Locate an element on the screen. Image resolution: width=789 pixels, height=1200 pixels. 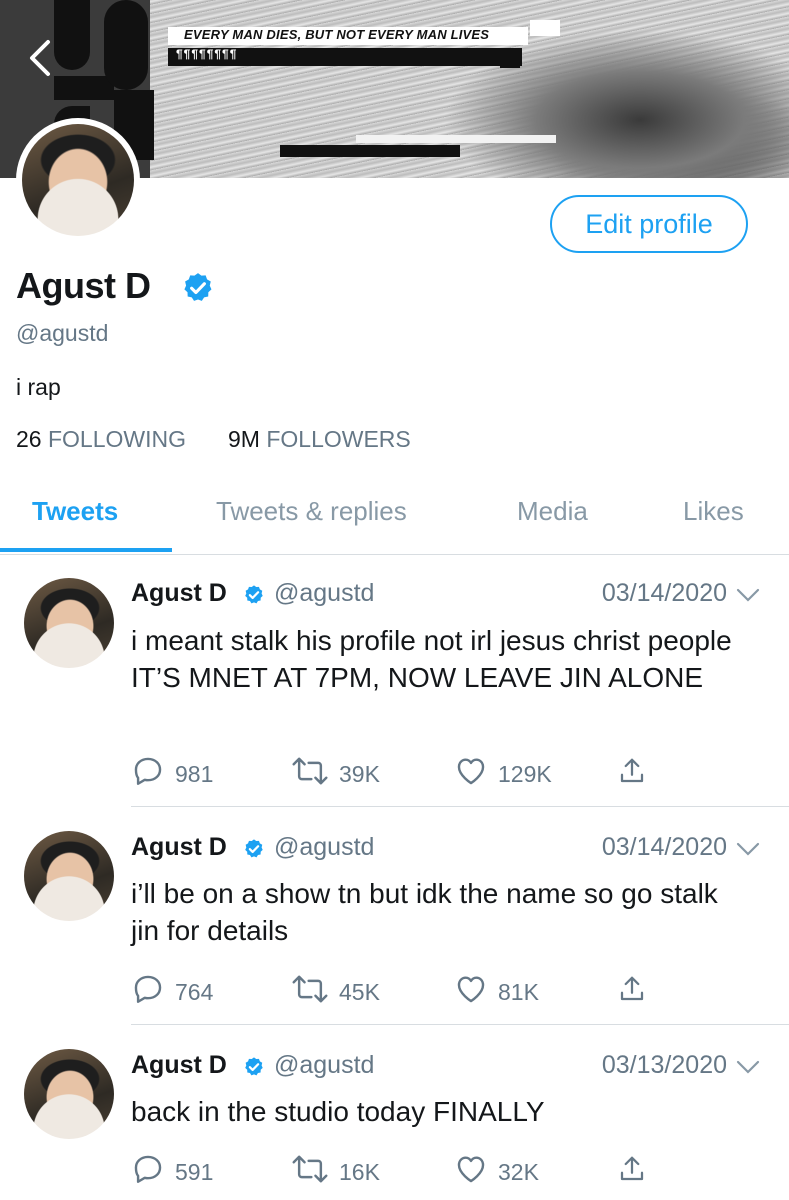
tweet-actions: 764 45K 81K is located at coordinates (401, 990).